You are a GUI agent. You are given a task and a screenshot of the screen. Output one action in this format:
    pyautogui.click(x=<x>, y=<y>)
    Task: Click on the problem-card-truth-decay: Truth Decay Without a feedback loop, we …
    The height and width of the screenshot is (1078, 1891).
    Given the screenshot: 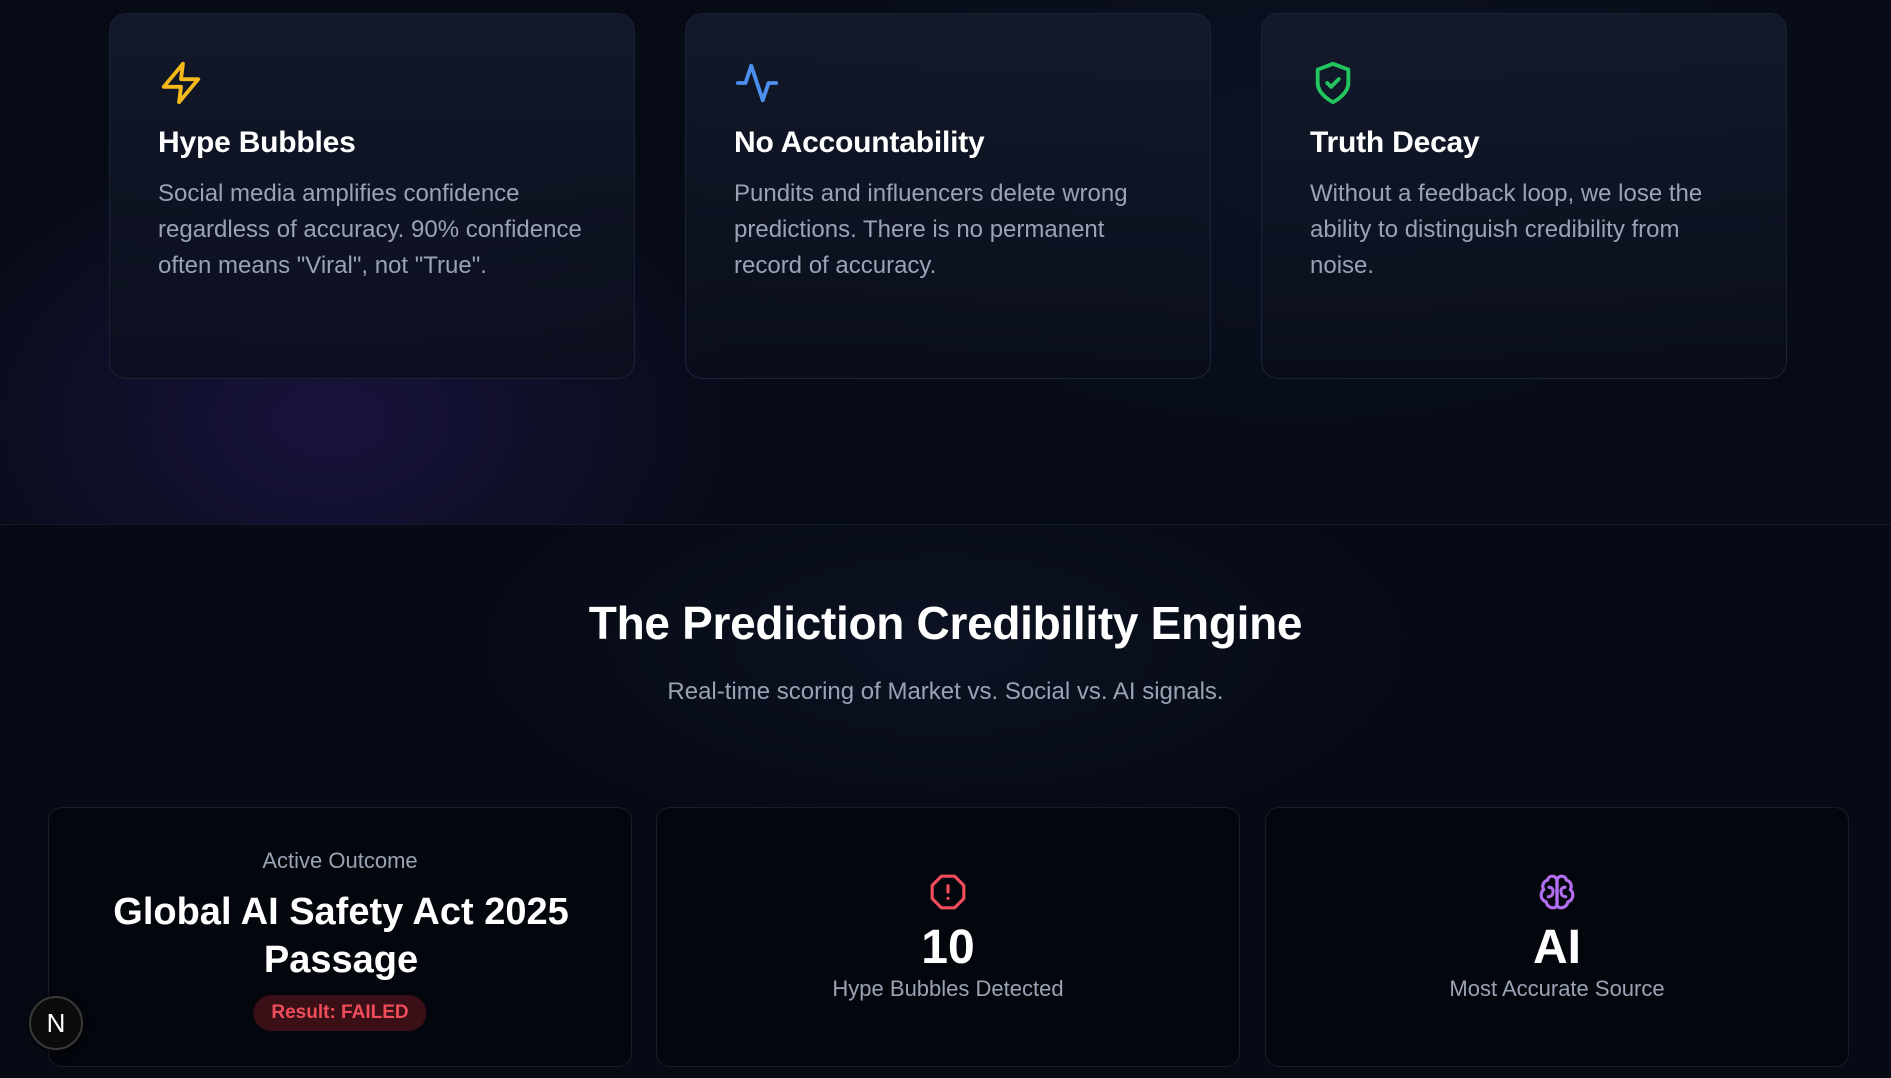 What is the action you would take?
    pyautogui.click(x=1524, y=196)
    